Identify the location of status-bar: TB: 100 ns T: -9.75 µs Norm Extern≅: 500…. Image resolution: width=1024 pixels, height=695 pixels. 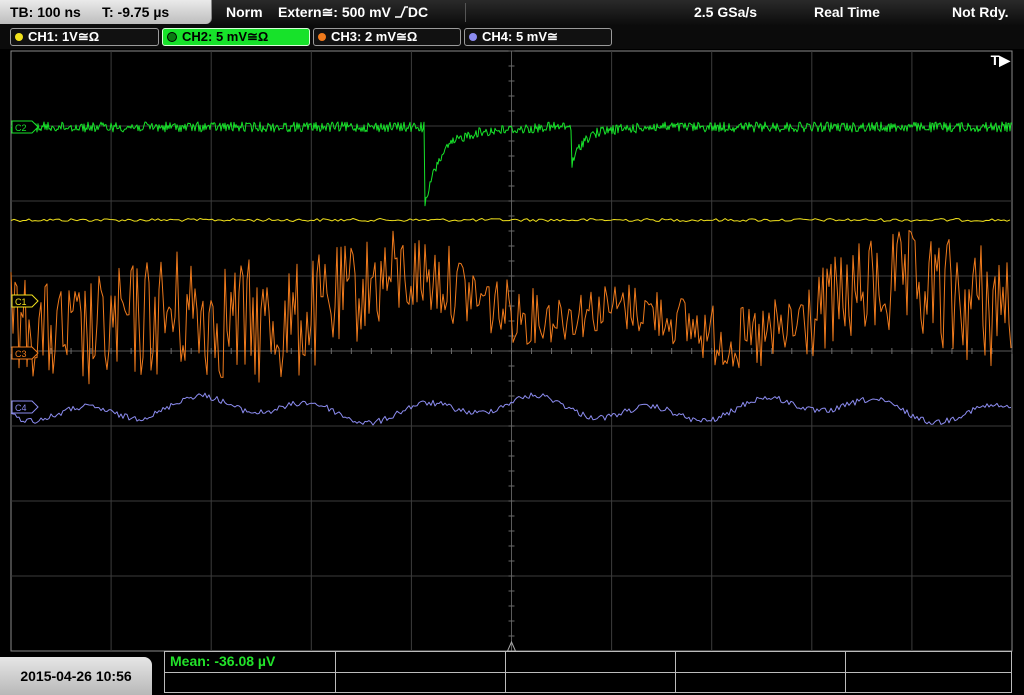
(512, 12).